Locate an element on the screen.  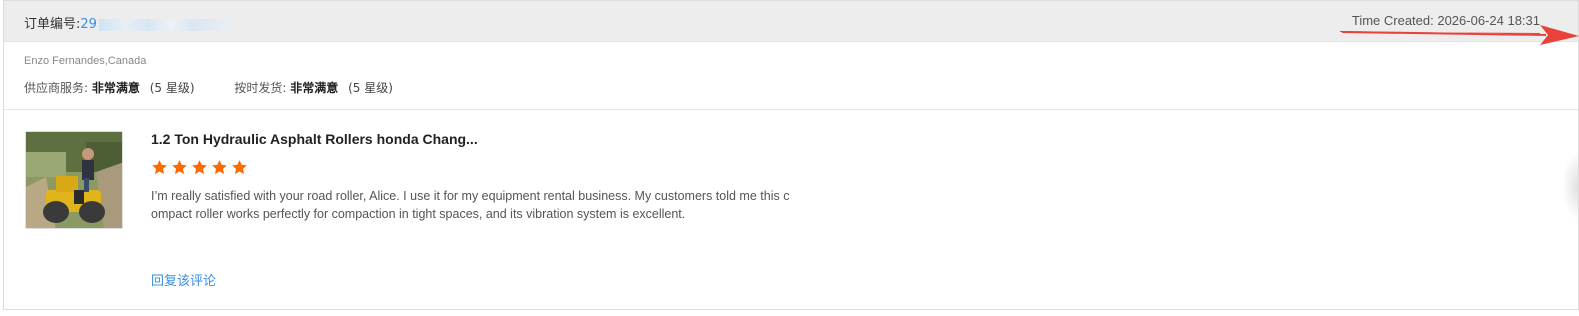
road-roller-photo is located at coordinates (74, 180).